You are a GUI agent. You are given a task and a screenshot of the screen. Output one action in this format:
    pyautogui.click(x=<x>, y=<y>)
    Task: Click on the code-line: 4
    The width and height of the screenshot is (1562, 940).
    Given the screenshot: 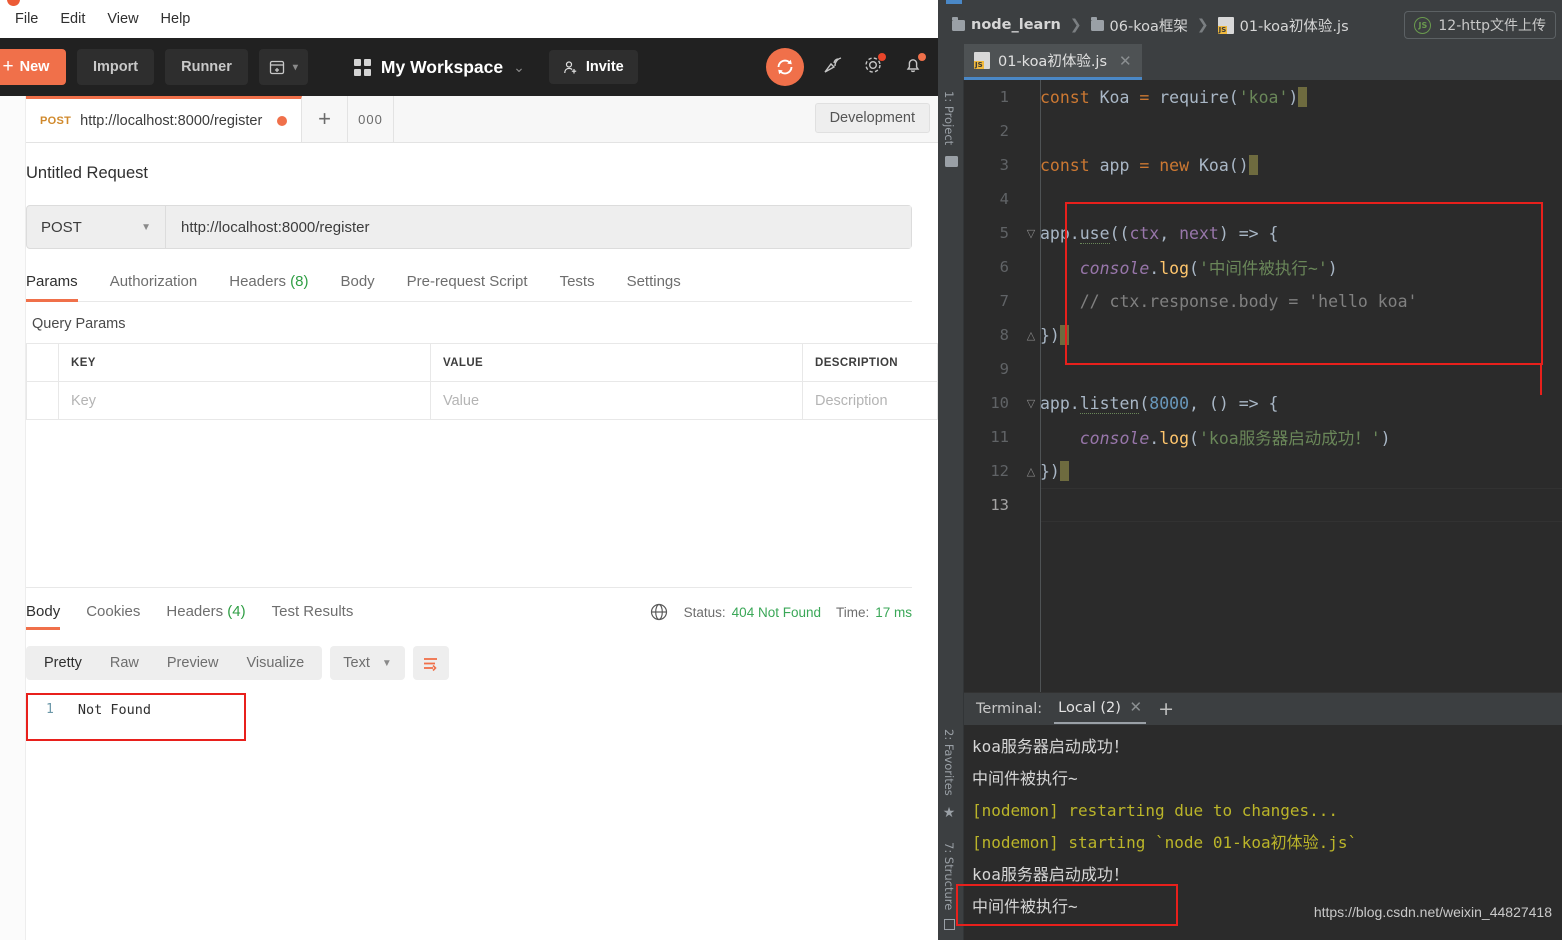 What is the action you would take?
    pyautogui.click(x=1263, y=199)
    